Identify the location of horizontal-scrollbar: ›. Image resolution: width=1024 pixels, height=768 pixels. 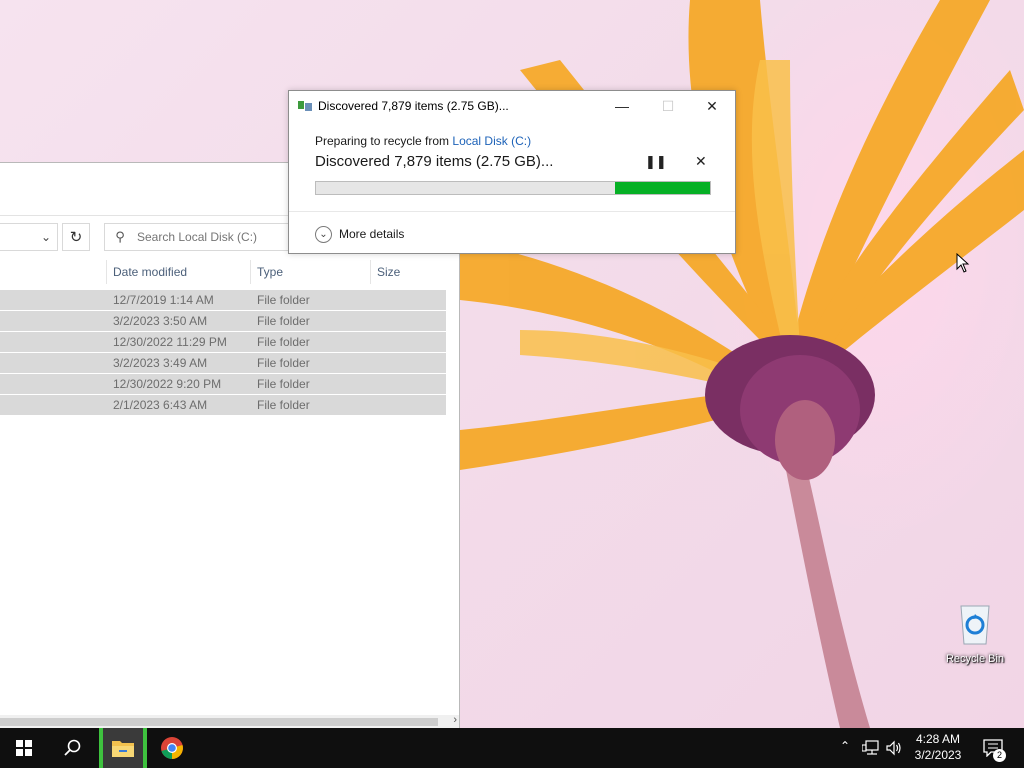
(229, 721).